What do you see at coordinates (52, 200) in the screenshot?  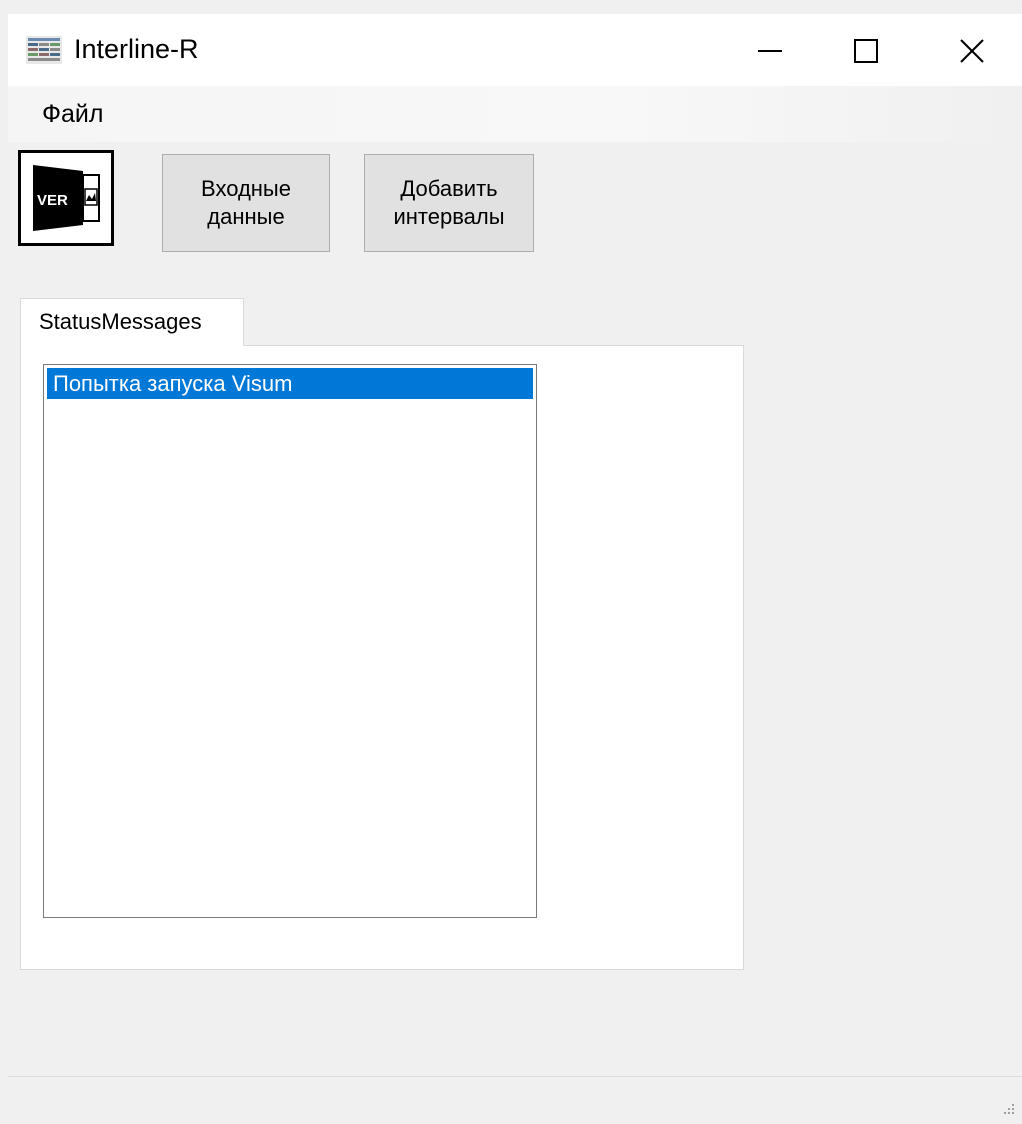 I see `logo-text: VER` at bounding box center [52, 200].